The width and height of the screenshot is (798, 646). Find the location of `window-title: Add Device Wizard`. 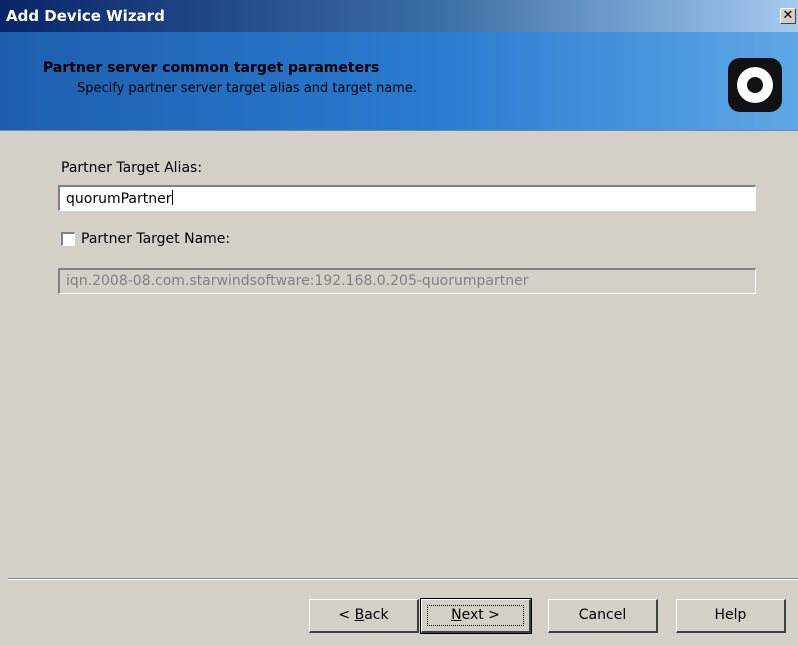

window-title: Add Device Wizard is located at coordinates (85, 16).